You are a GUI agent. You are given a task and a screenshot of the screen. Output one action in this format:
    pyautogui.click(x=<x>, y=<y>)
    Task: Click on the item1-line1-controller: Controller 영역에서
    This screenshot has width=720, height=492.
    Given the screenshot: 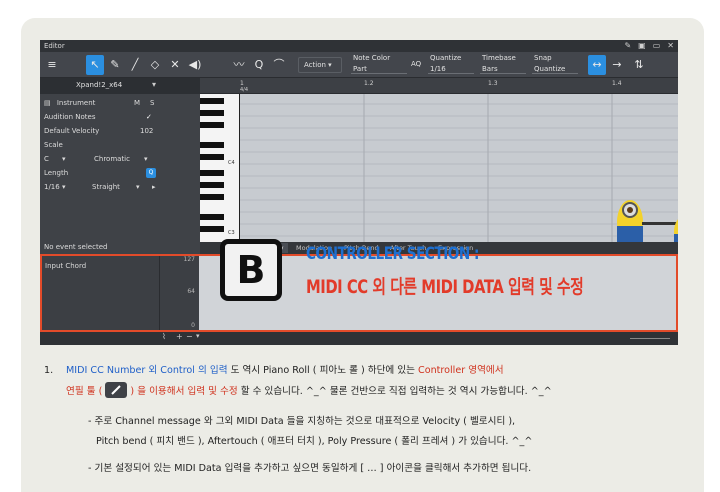 What is the action you would take?
    pyautogui.click(x=461, y=370)
    